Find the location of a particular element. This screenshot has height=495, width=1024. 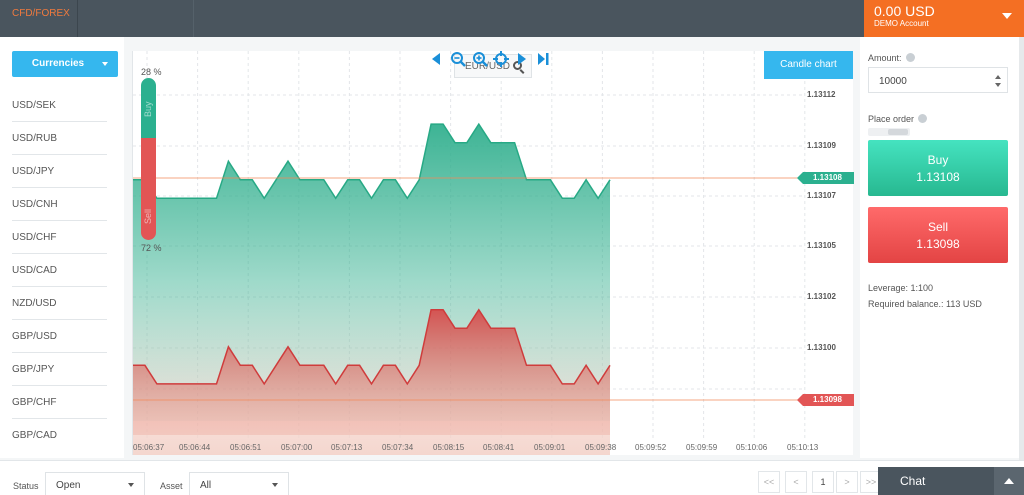

x-tick-label: 05:06:44 is located at coordinates (195, 447).